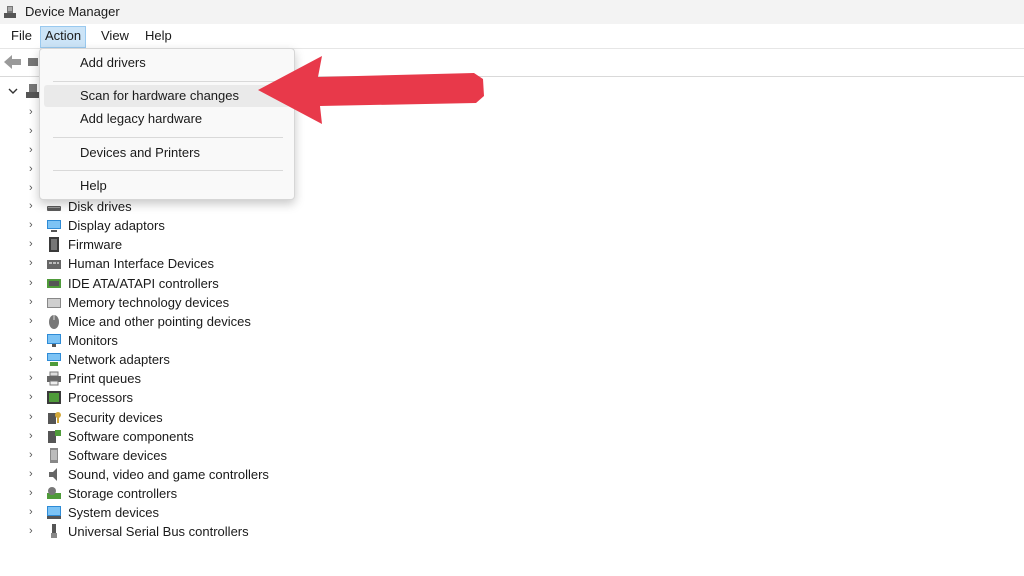  I want to click on tree-item-security-devices: › Security devices, so click(200, 417).